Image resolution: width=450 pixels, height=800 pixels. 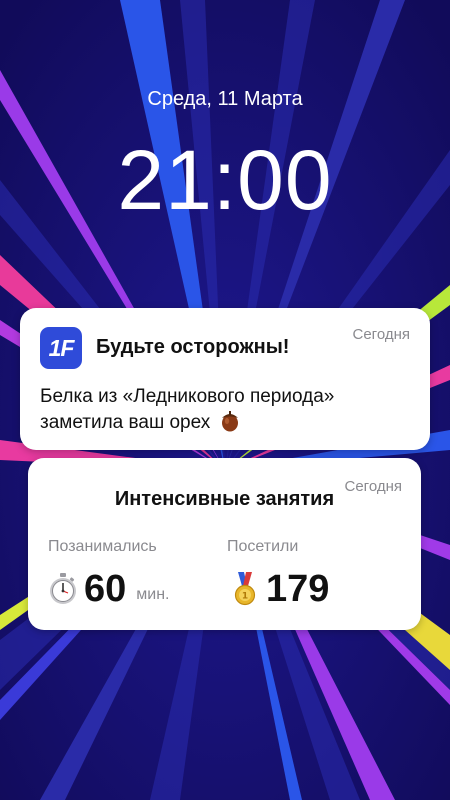 What do you see at coordinates (193, 347) in the screenshot?
I see `notification-title: Будьте осторожны!` at bounding box center [193, 347].